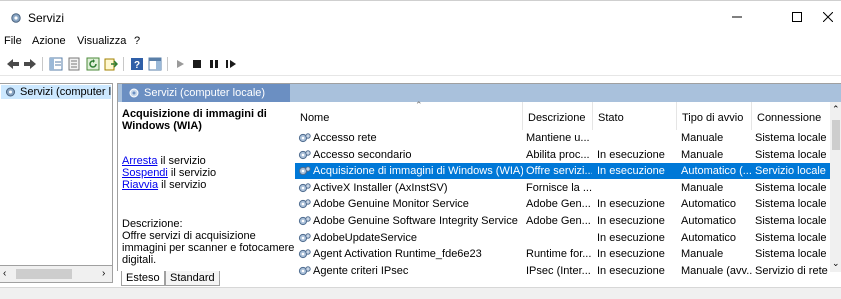 Image resolution: width=841 pixels, height=299 pixels. I want to click on column-label: Connessione, so click(789, 118).